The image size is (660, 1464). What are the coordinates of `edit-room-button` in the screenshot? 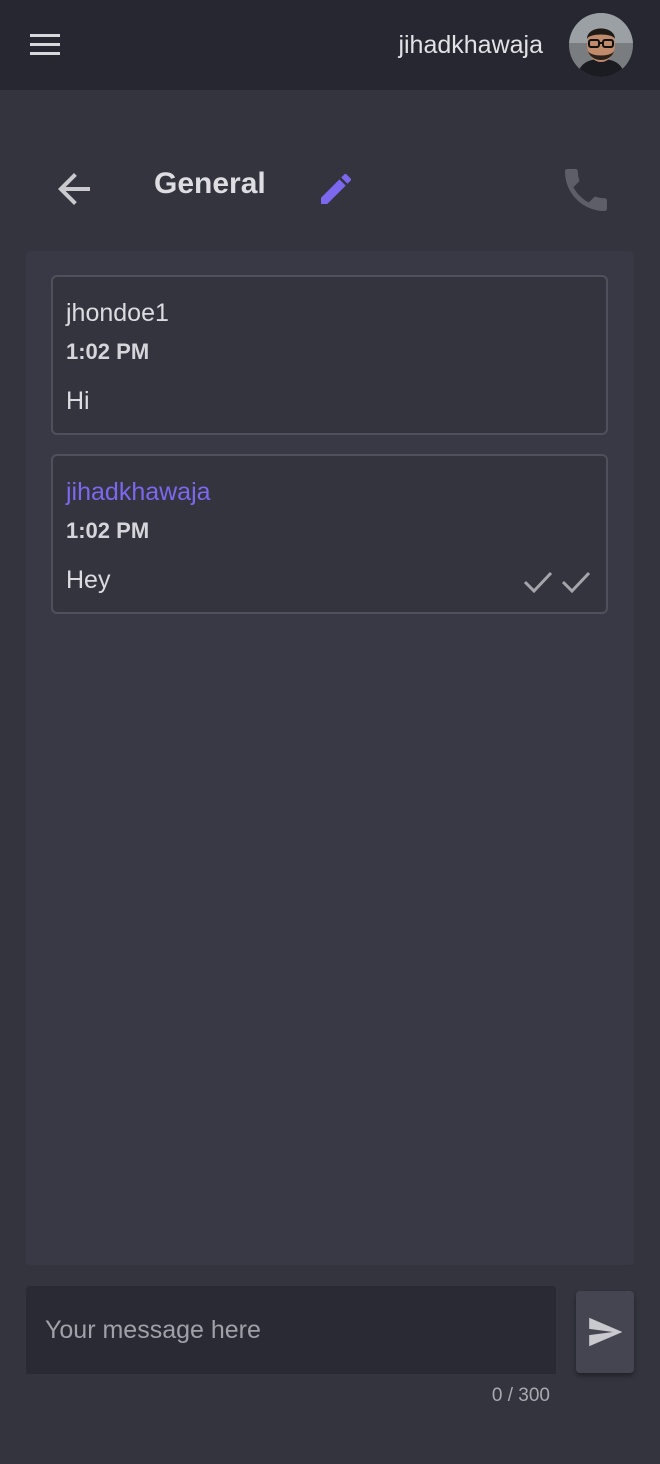 It's located at (336, 189).